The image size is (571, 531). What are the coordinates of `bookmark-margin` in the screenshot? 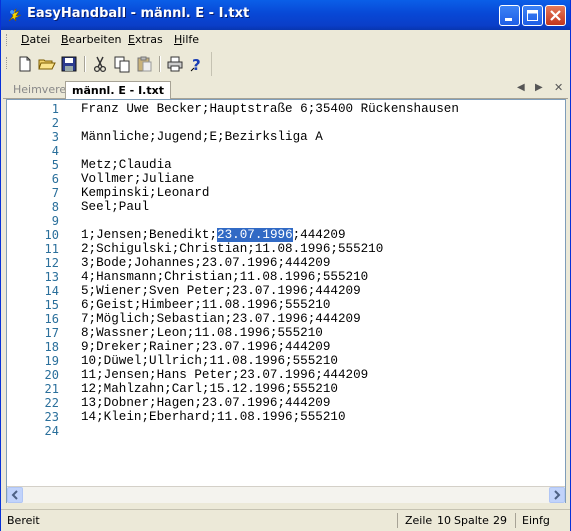 It's located at (18, 293).